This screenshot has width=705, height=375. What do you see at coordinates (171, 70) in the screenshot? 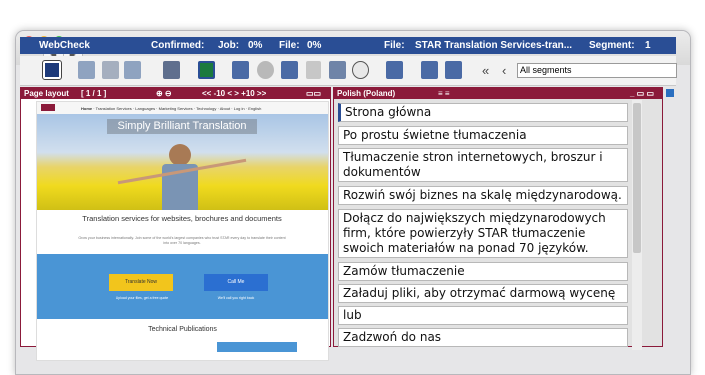
I see `save-icon` at bounding box center [171, 70].